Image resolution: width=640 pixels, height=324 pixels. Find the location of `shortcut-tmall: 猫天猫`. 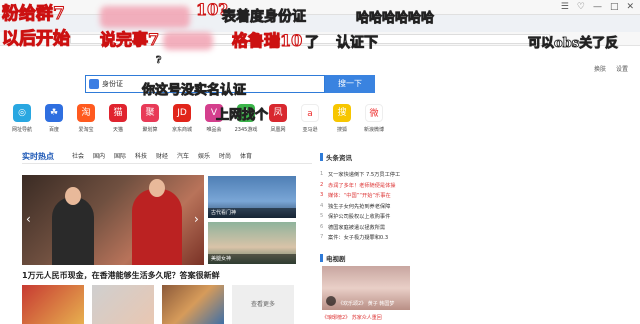

shortcut-tmall: 猫天猫 is located at coordinates (118, 118).